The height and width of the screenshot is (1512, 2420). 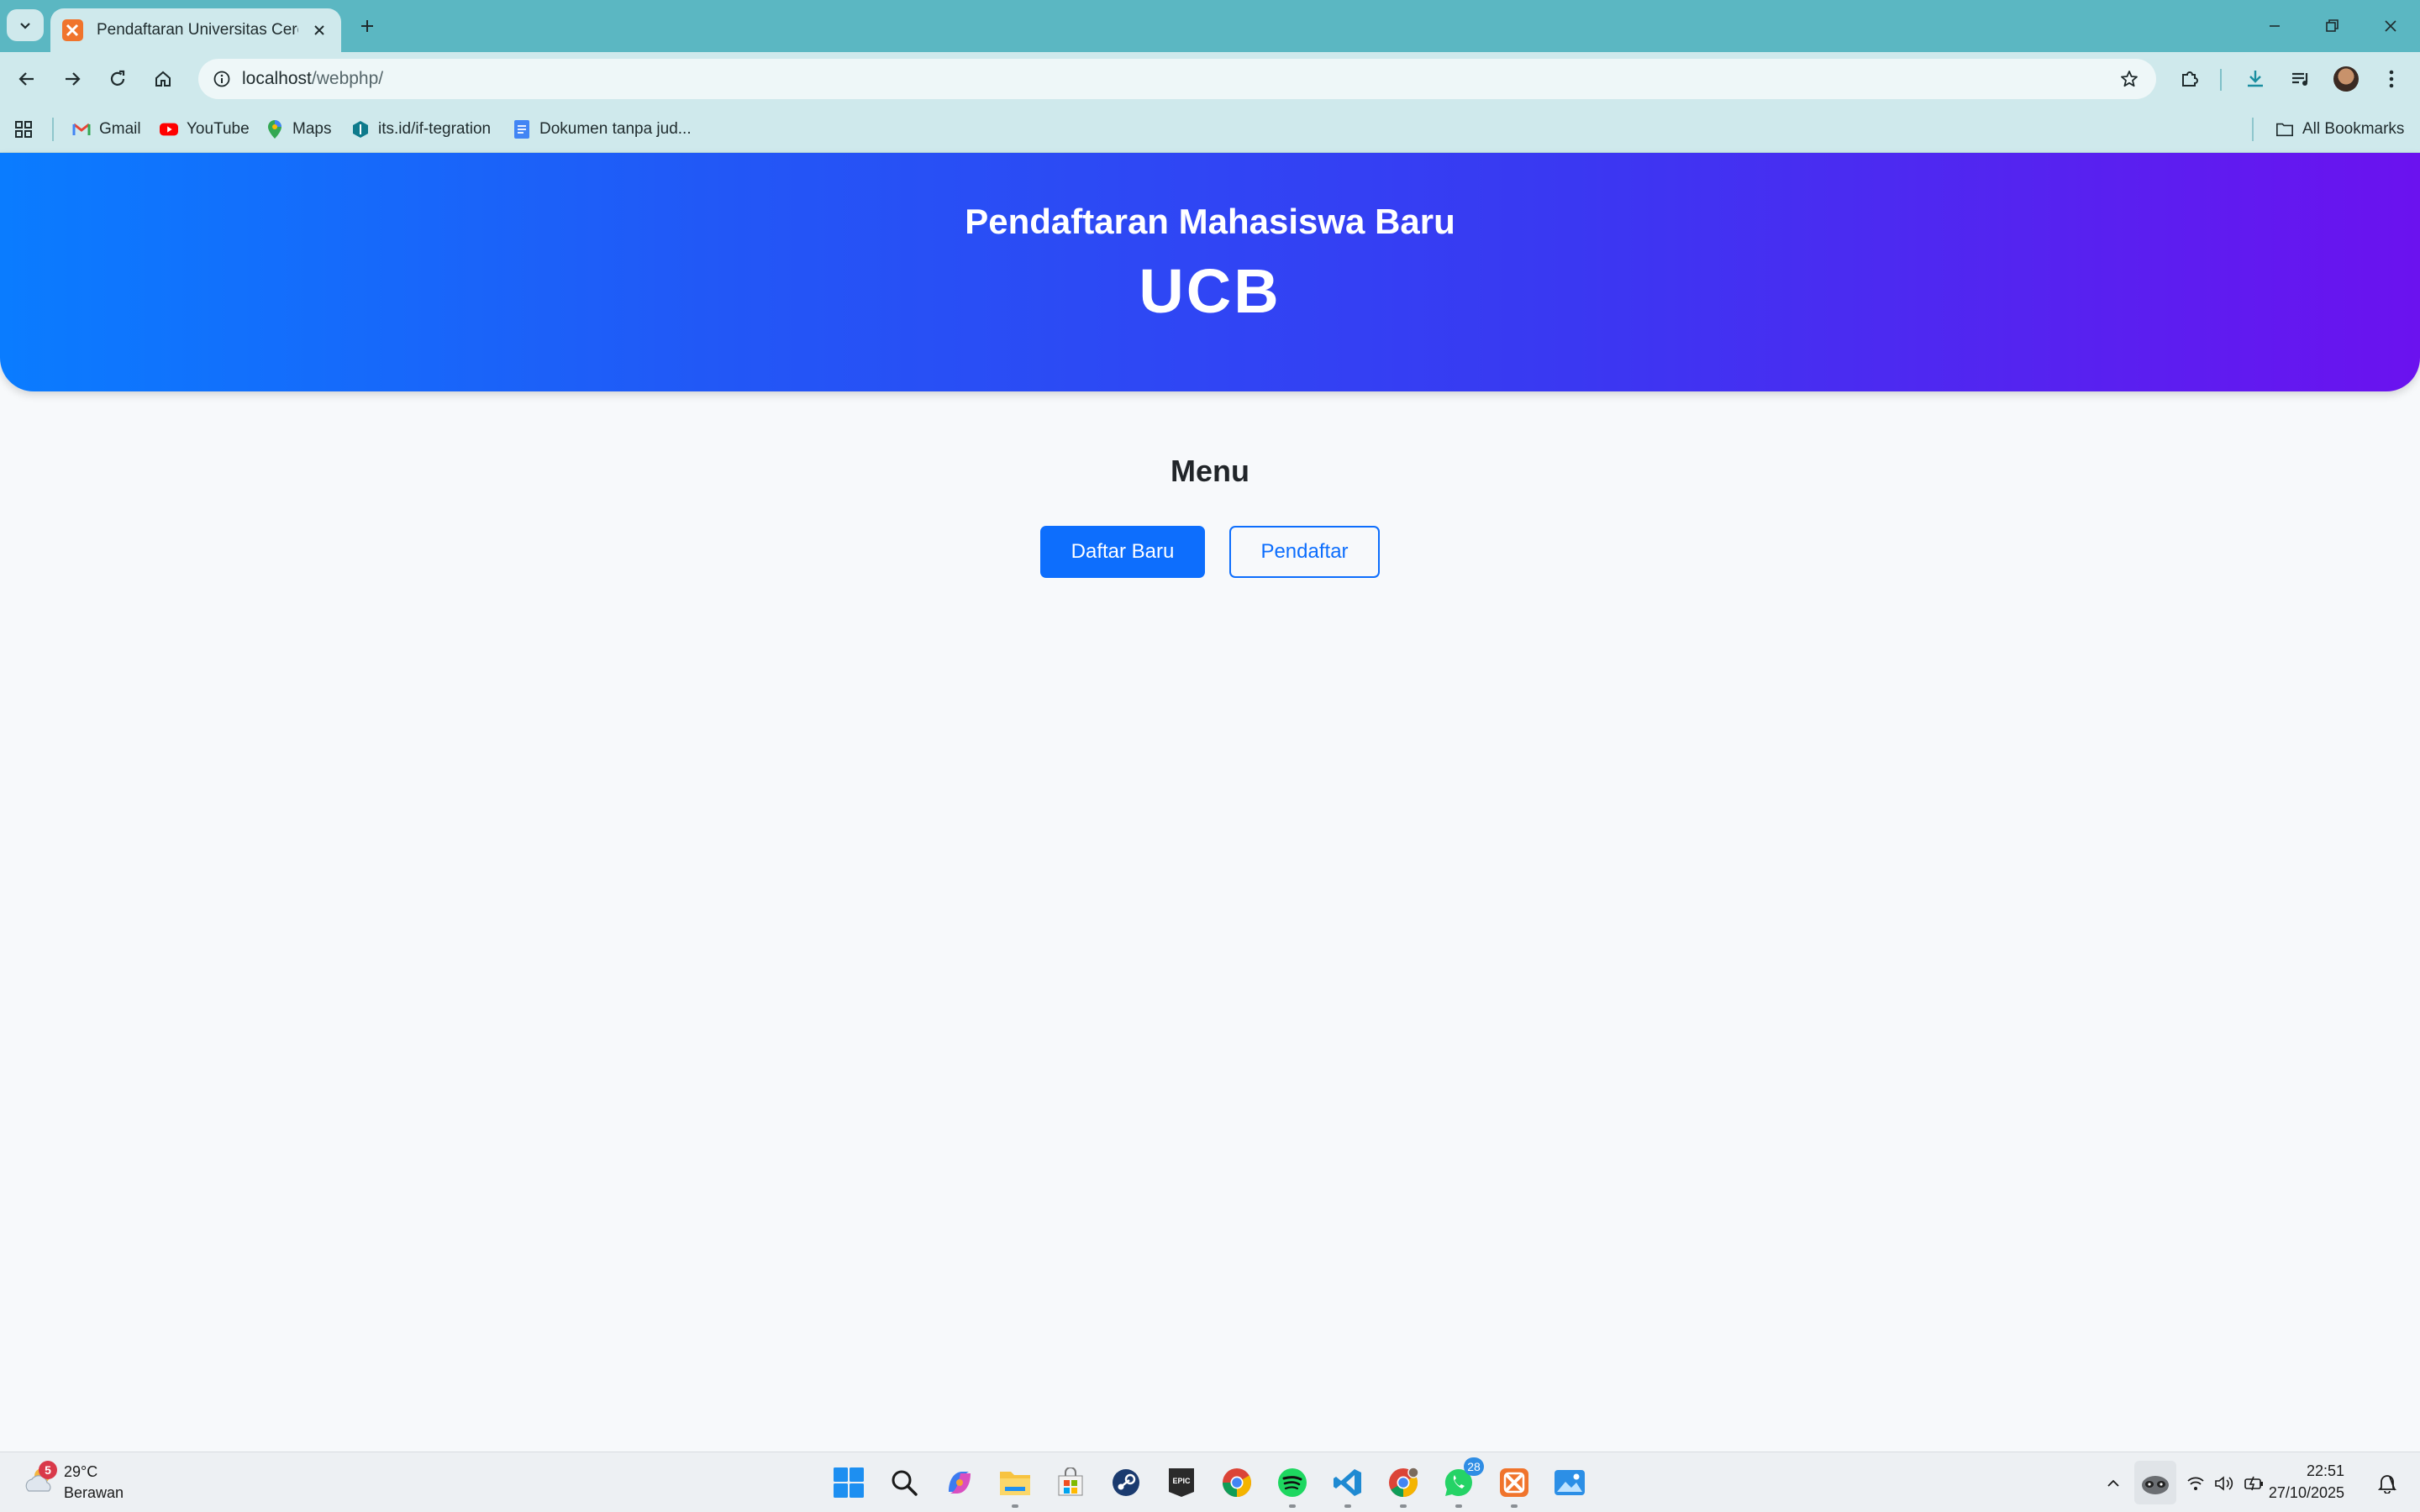 What do you see at coordinates (1177, 79) in the screenshot?
I see `address-bar: localhost/webphp/` at bounding box center [1177, 79].